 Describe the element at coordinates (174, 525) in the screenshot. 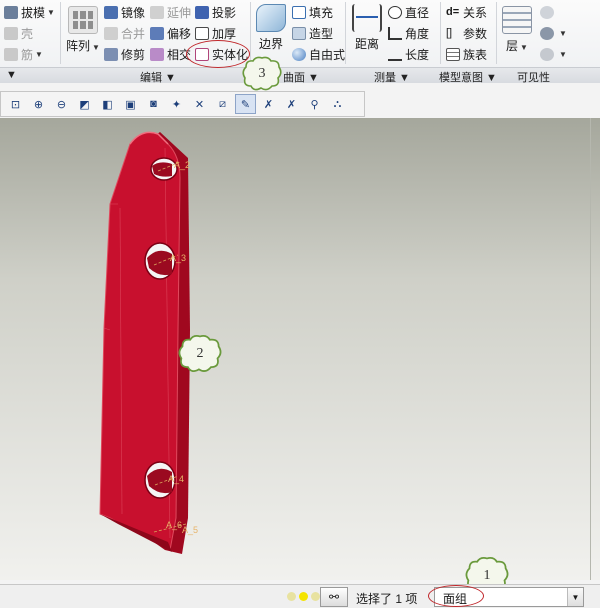

I see `axis-label-a6: A_6` at that location.